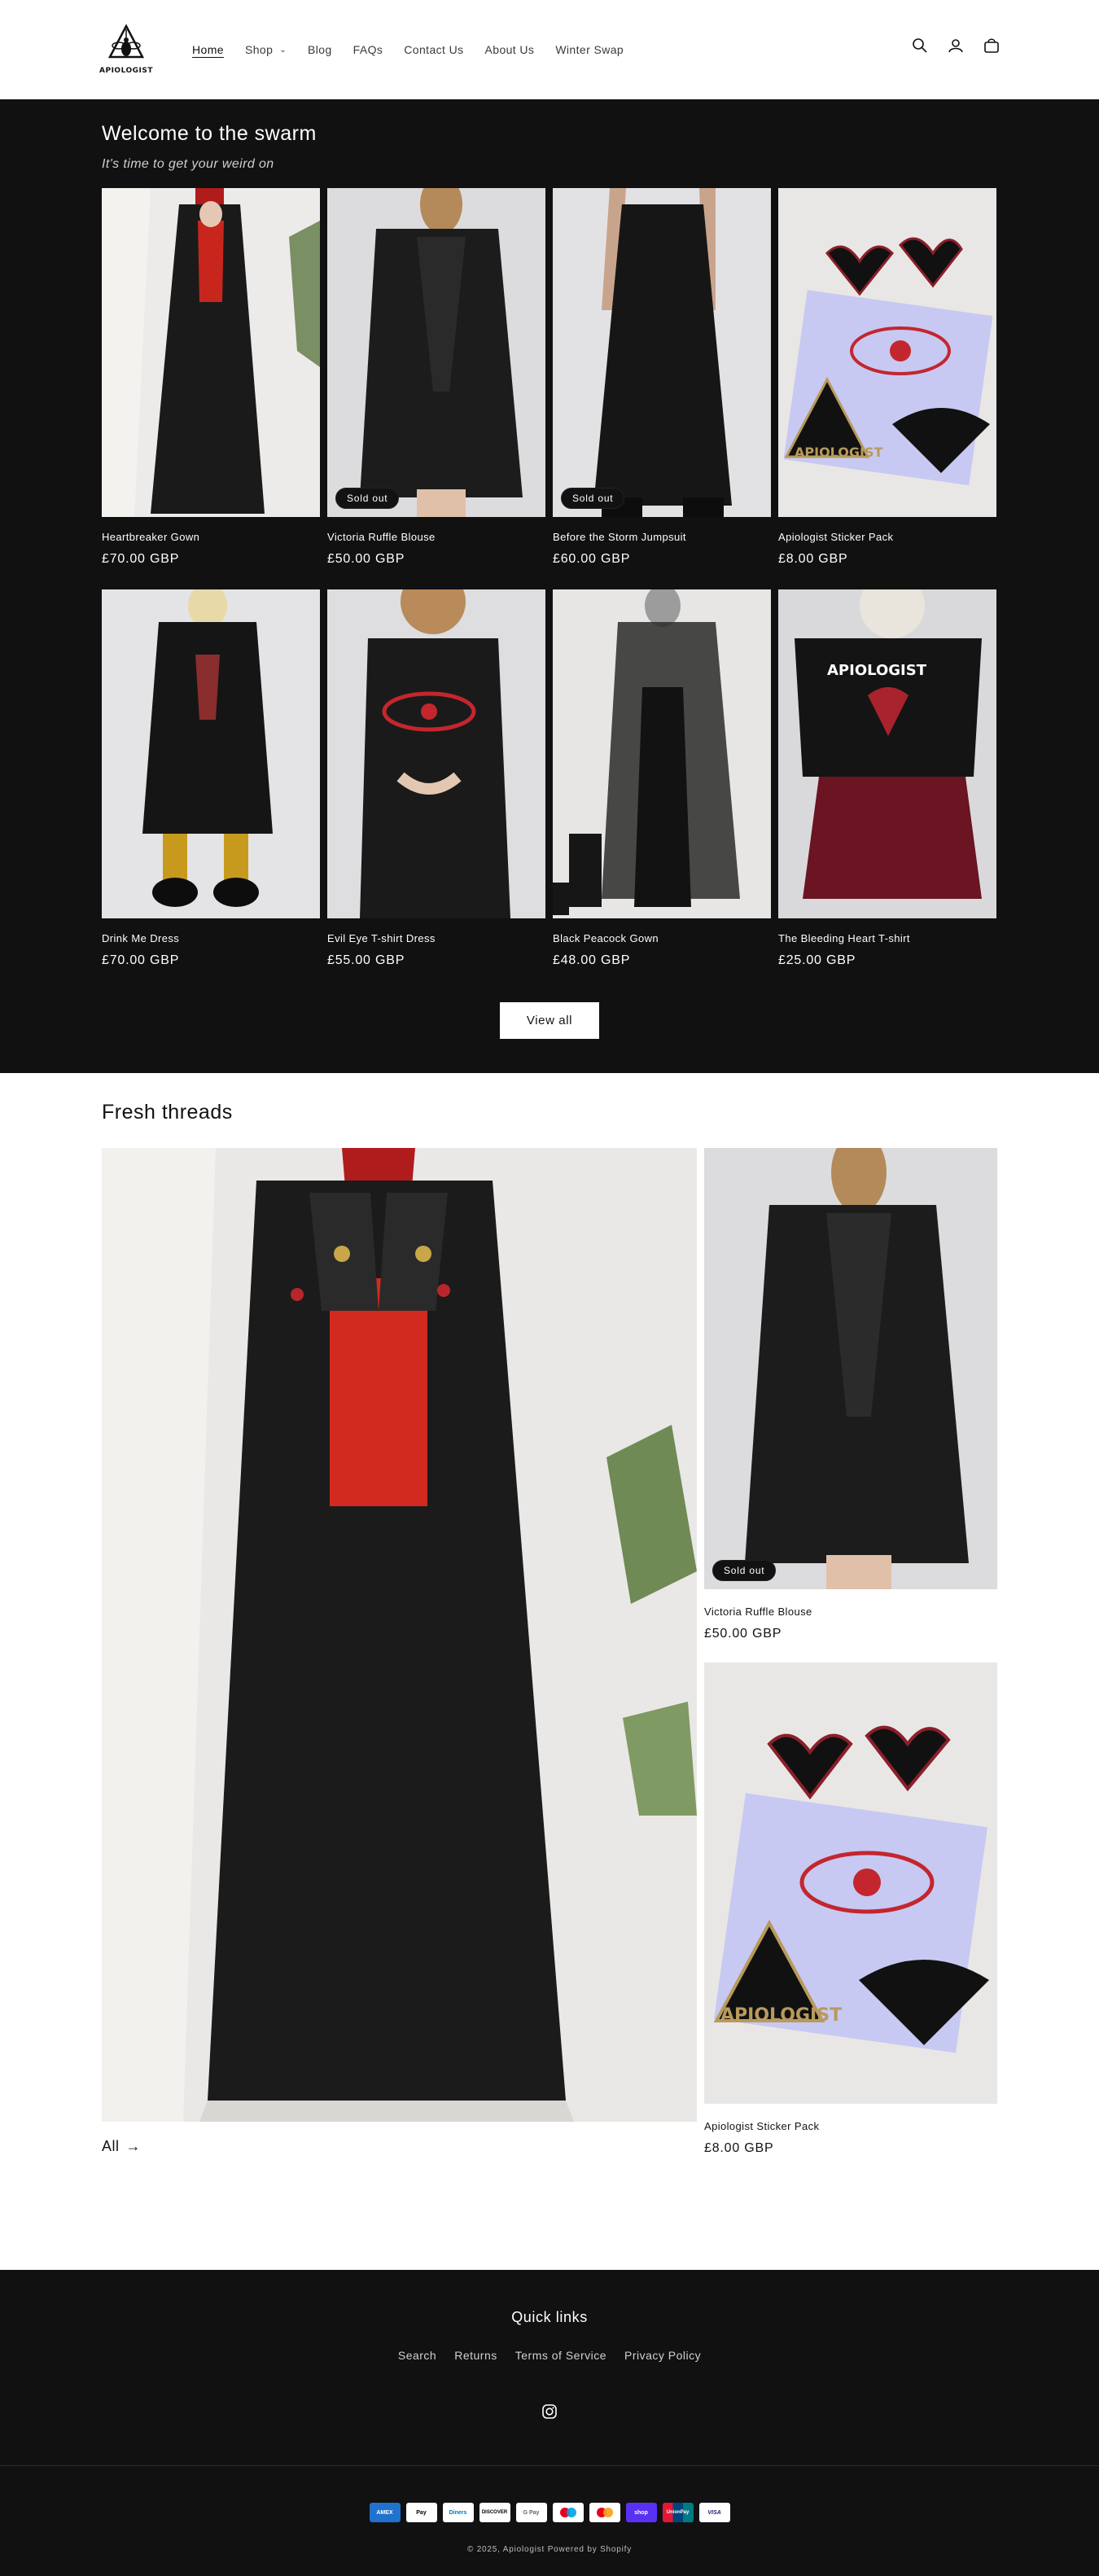  What do you see at coordinates (211, 537) in the screenshot?
I see `product-title: Heartbreaker Gown` at bounding box center [211, 537].